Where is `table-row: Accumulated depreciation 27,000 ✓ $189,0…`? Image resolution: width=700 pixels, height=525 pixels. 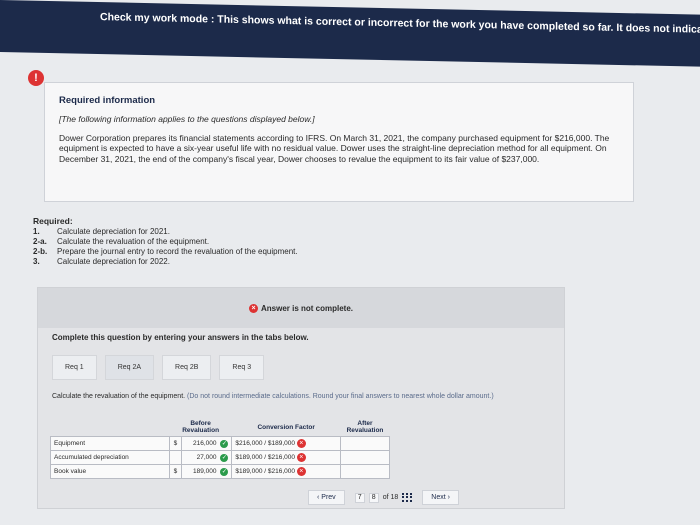 table-row: Accumulated depreciation 27,000 ✓ $189,0… is located at coordinates (220, 457).